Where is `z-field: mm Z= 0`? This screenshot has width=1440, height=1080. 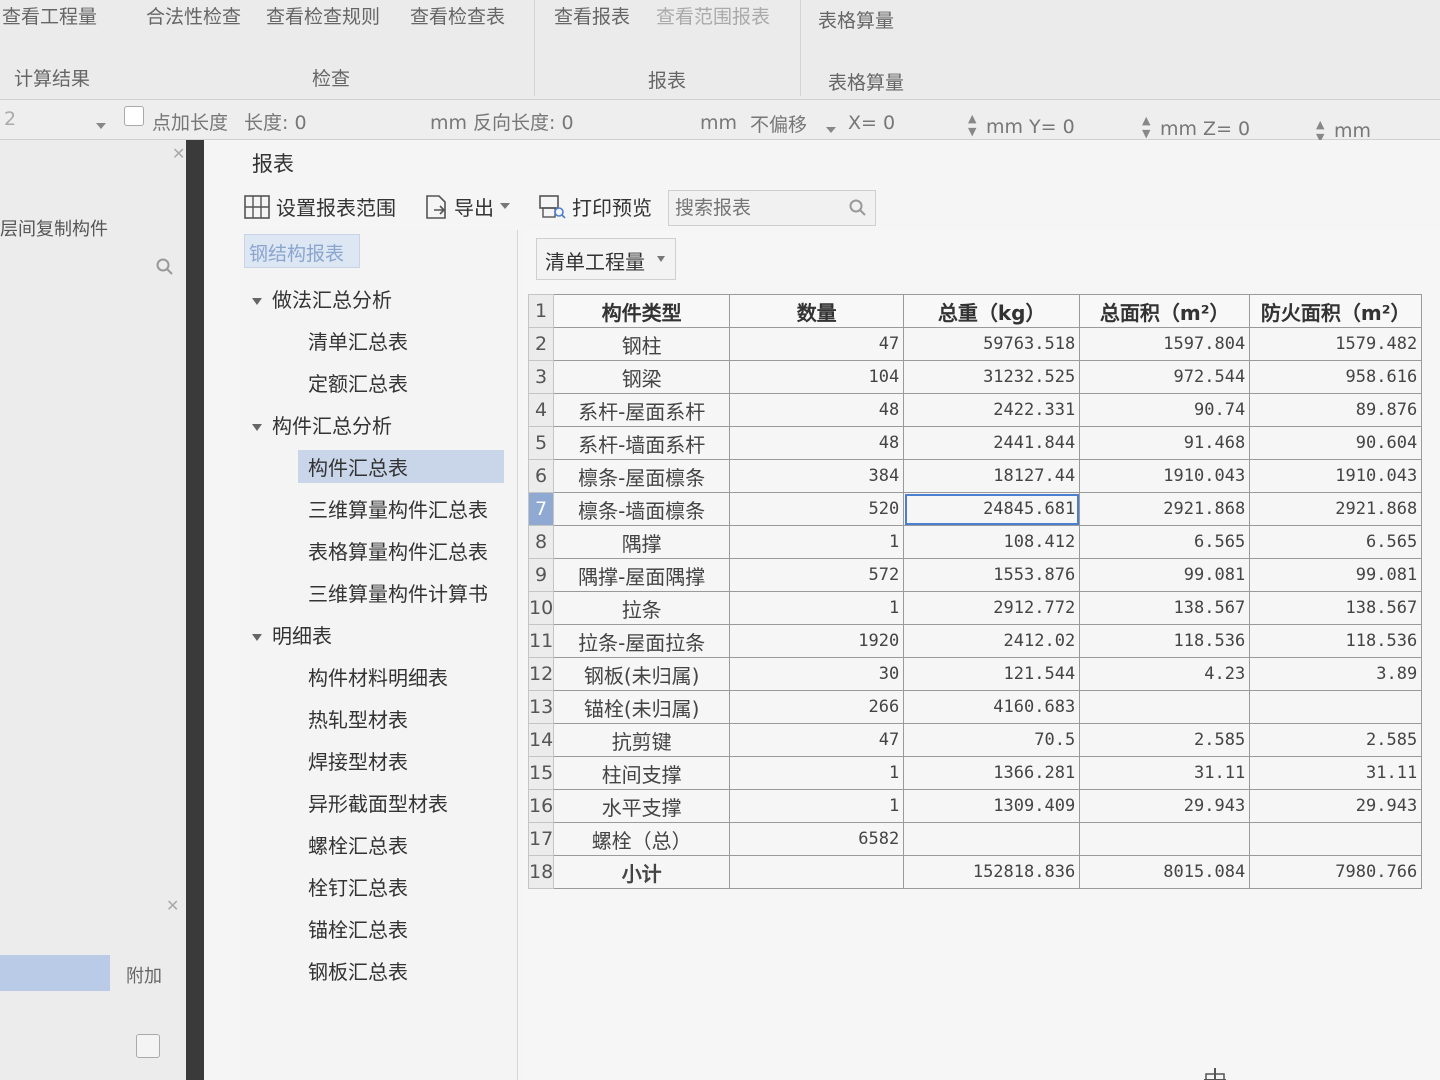
z-field: mm Z= 0 is located at coordinates (1205, 129).